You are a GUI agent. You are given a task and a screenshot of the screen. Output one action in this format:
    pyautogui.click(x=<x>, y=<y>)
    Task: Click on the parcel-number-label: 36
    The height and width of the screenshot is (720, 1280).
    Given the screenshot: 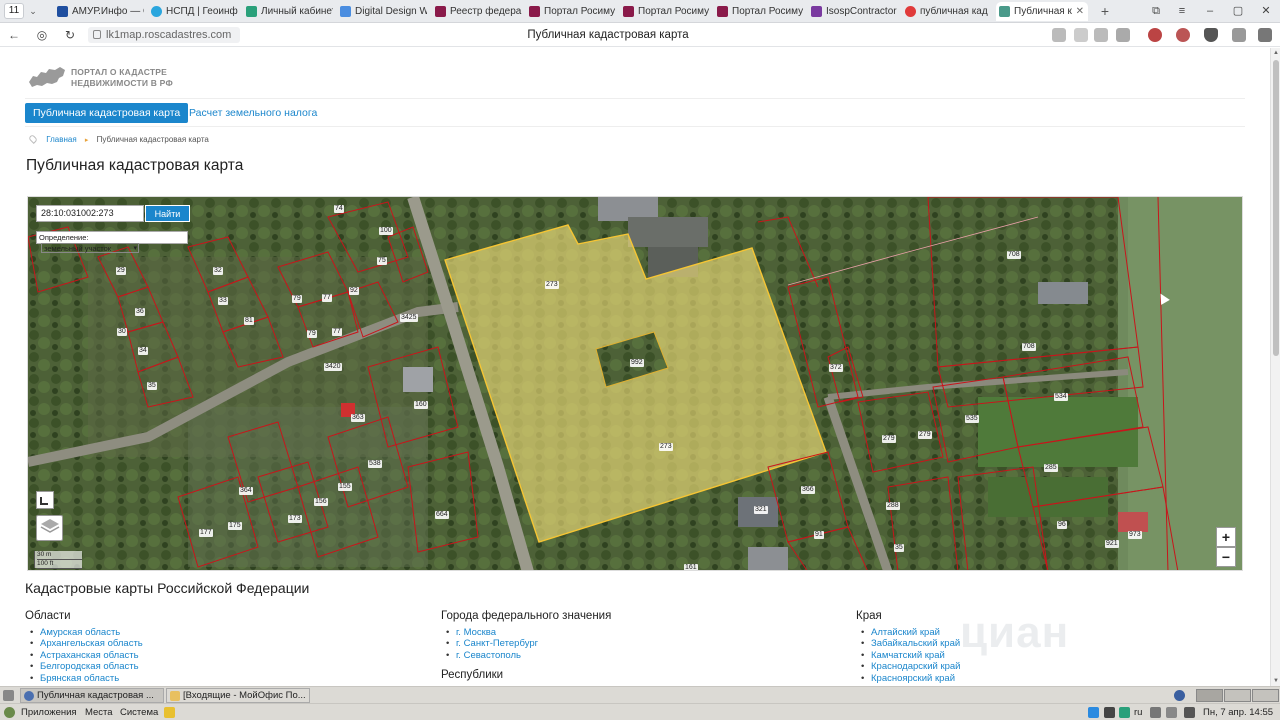 What is the action you would take?
    pyautogui.click(x=140, y=312)
    